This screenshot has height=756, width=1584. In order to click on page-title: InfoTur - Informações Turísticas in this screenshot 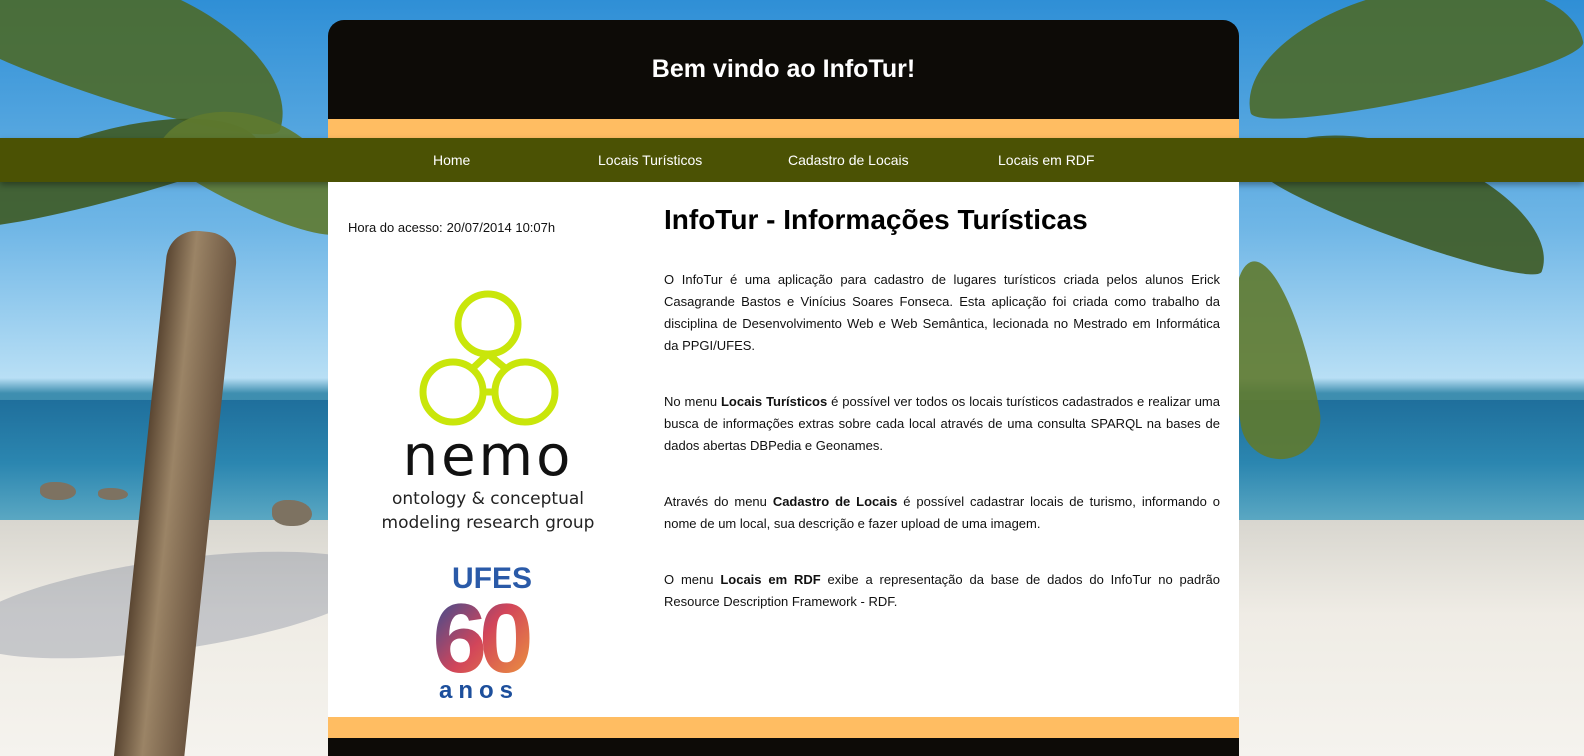, I will do `click(876, 219)`.